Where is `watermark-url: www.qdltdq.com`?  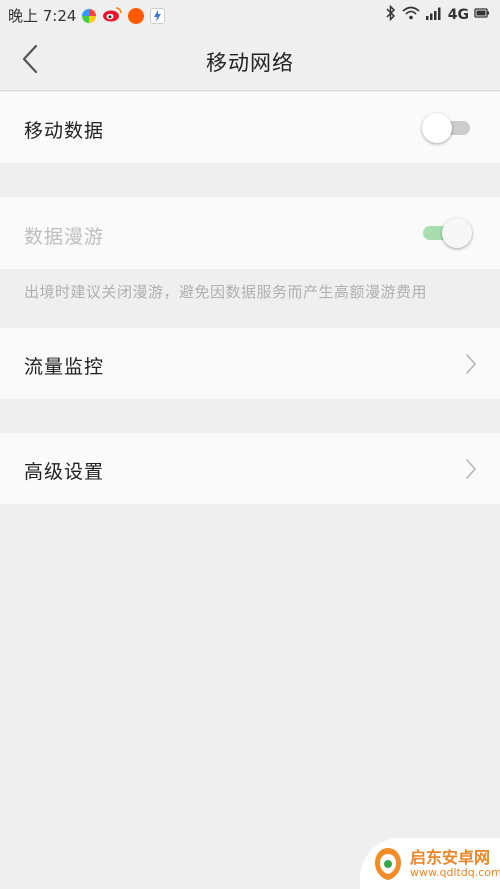 watermark-url: www.qdltdq.com is located at coordinates (455, 872).